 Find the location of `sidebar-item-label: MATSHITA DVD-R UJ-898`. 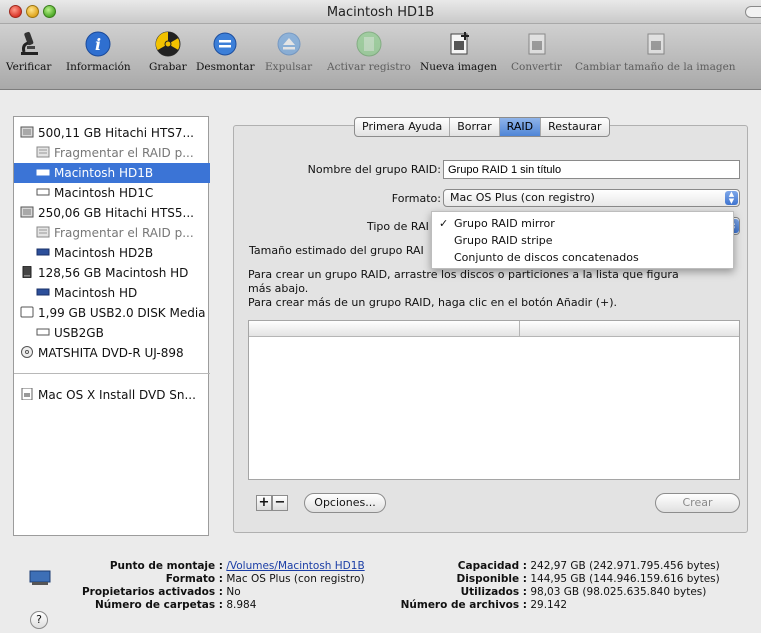

sidebar-item-label: MATSHITA DVD-R UJ-898 is located at coordinates (111, 353).